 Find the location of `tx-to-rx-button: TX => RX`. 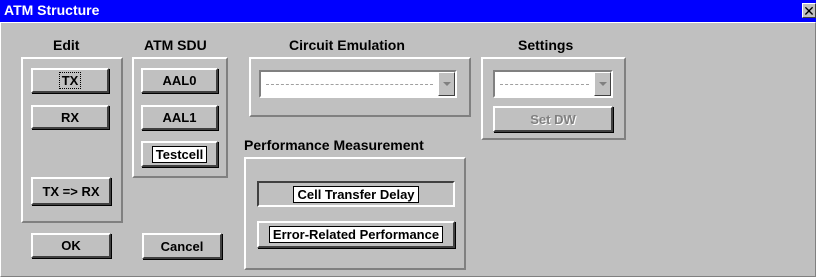

tx-to-rx-button: TX => RX is located at coordinates (71, 191).